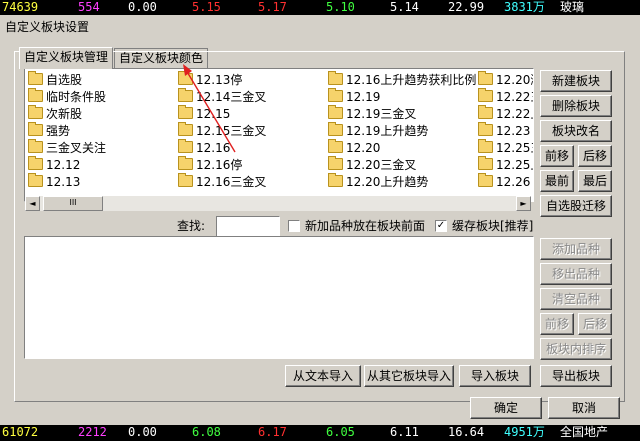 The width and height of the screenshot is (640, 441). What do you see at coordinates (89, 7) in the screenshot?
I see `ticker-top-current-volume: 554` at bounding box center [89, 7].